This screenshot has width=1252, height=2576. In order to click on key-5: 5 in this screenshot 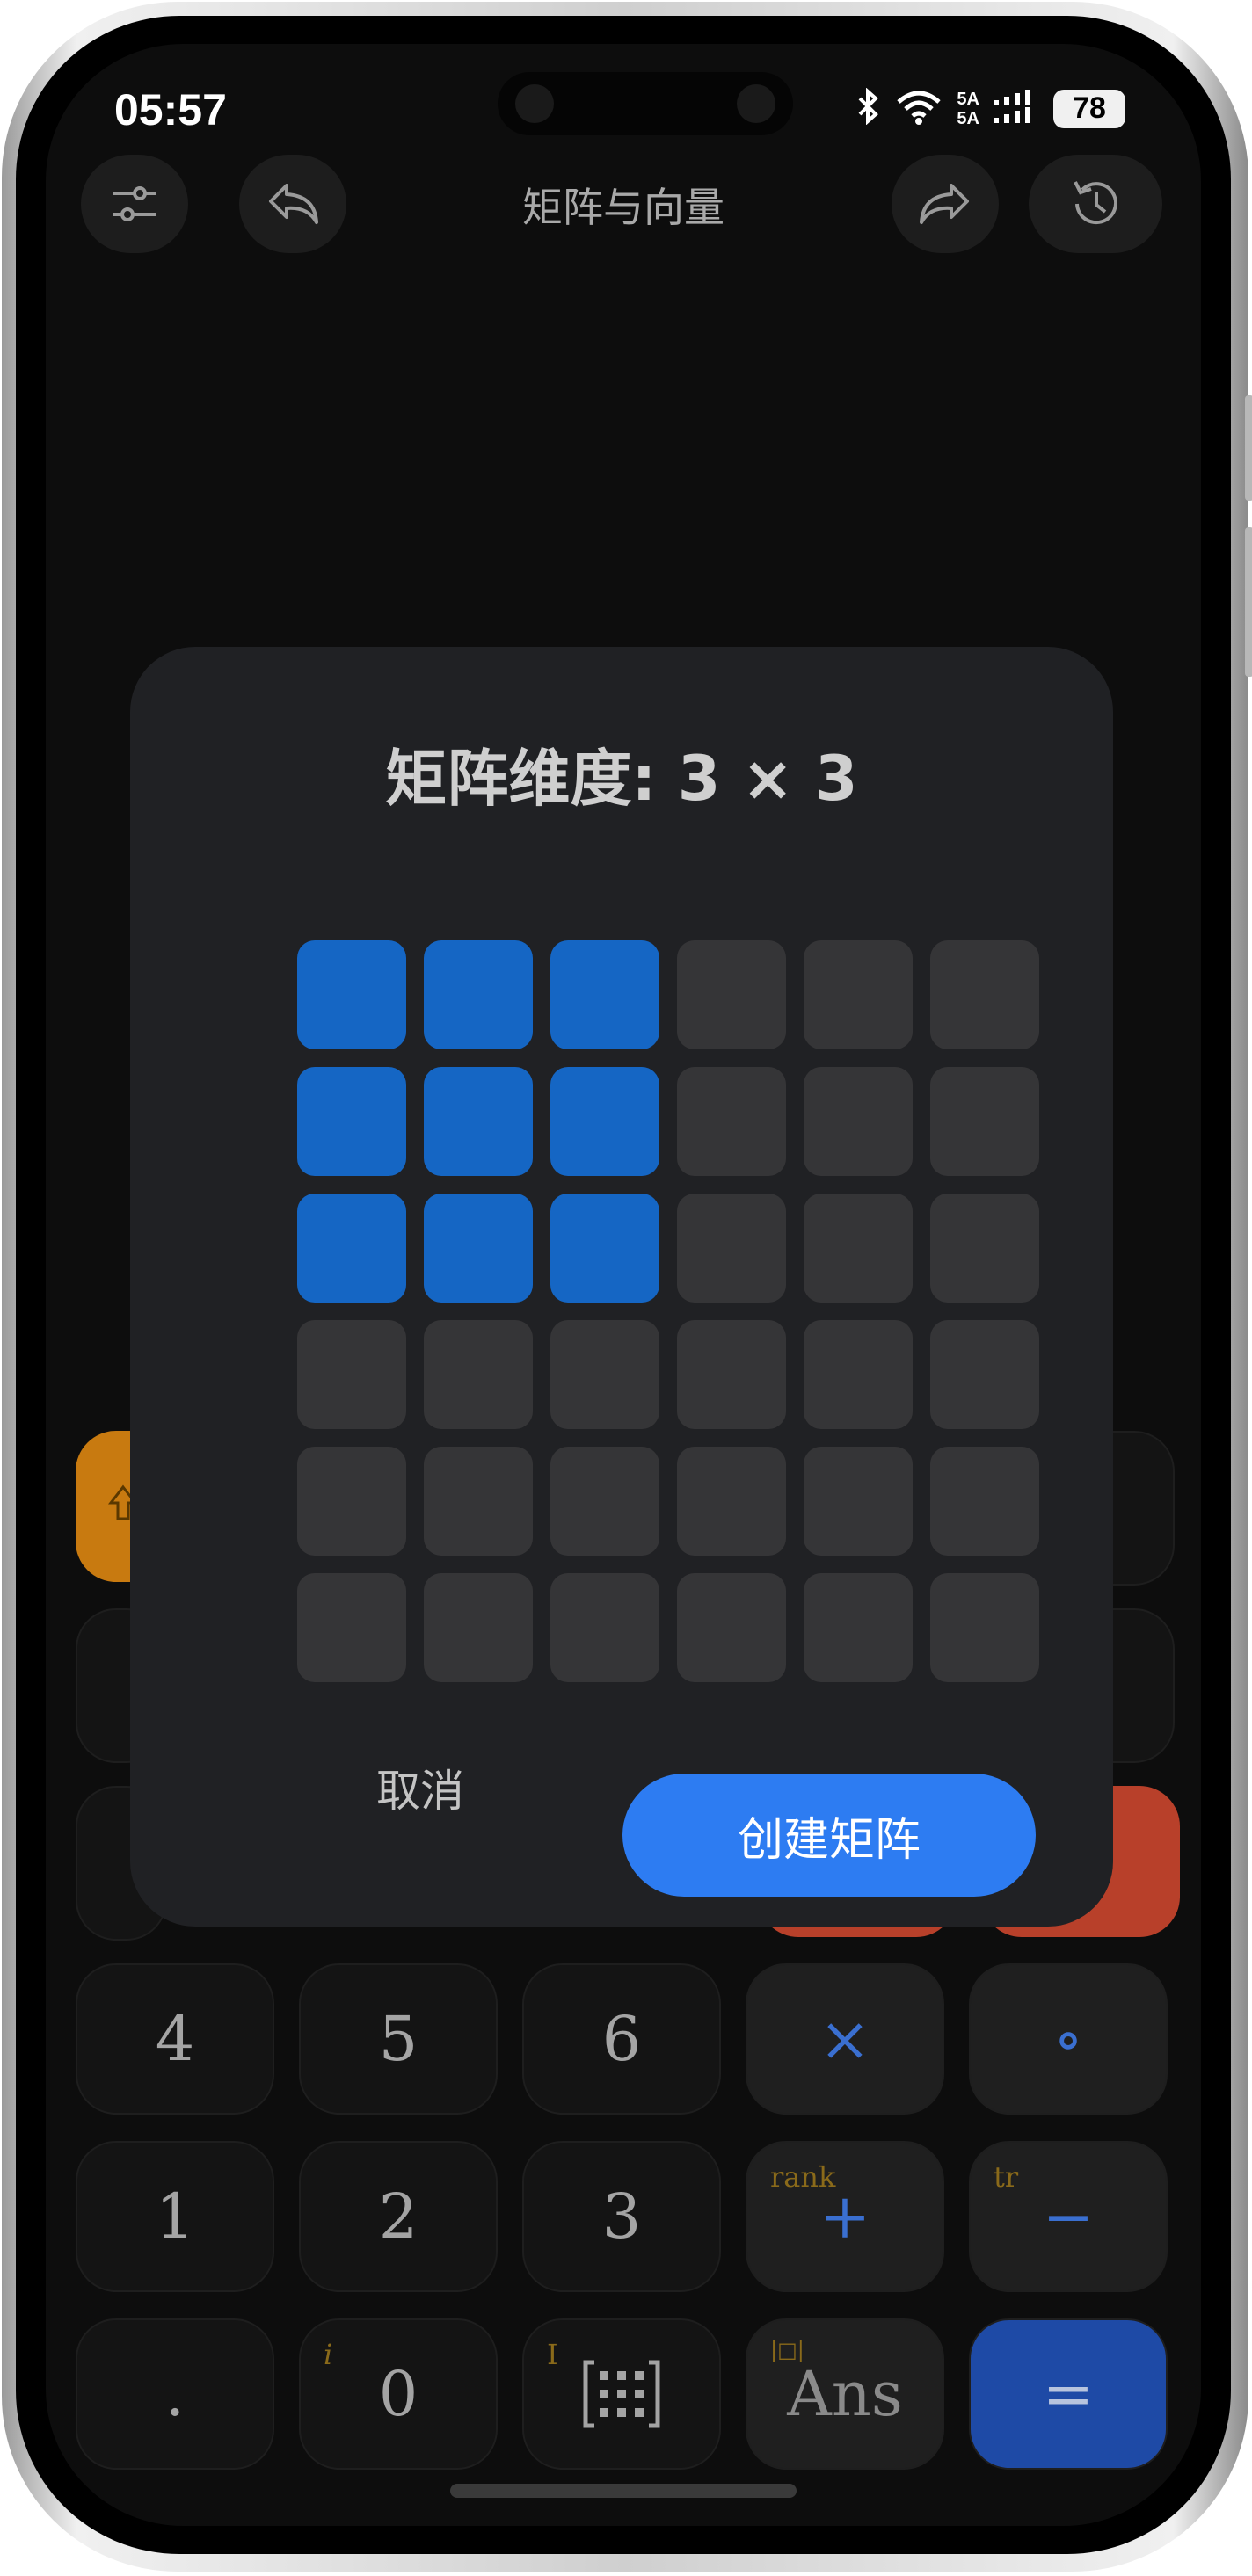, I will do `click(398, 2039)`.